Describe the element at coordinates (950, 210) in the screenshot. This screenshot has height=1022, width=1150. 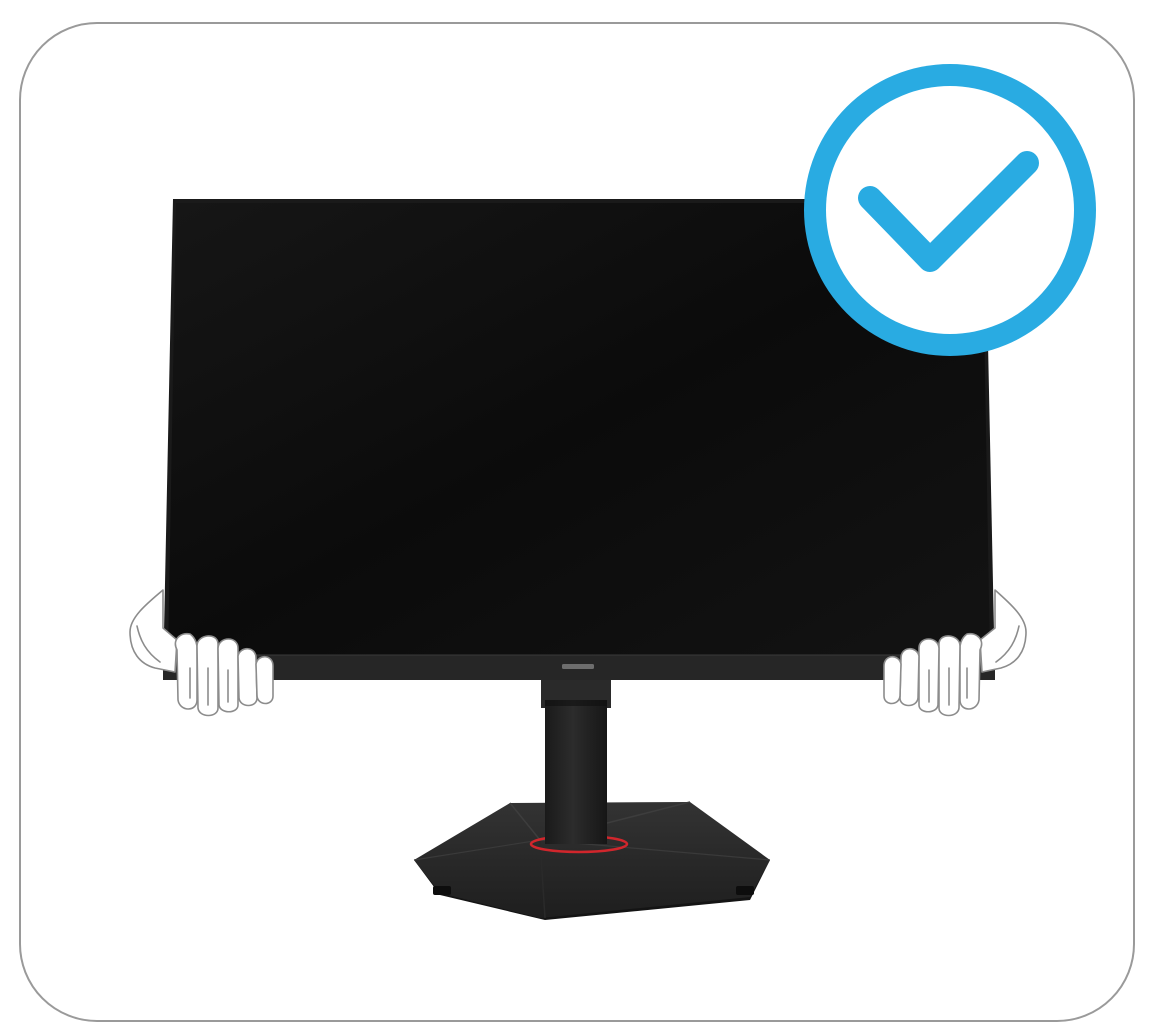
I see `approval-badge` at that location.